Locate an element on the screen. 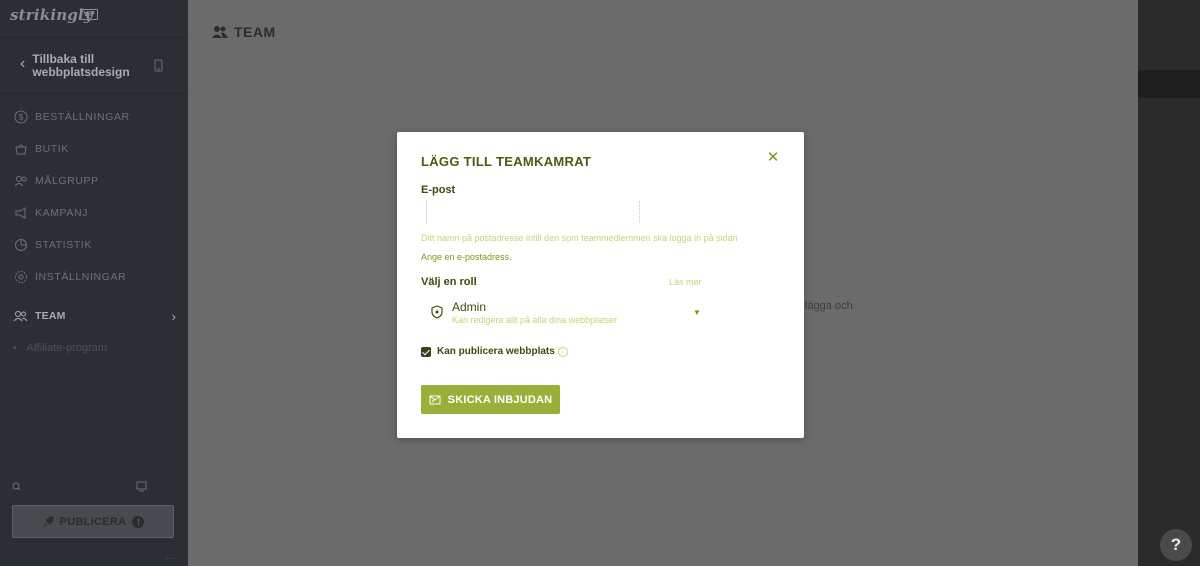 The width and height of the screenshot is (1200, 566). sidebar-item-settings: Inställningar is located at coordinates (94, 277).